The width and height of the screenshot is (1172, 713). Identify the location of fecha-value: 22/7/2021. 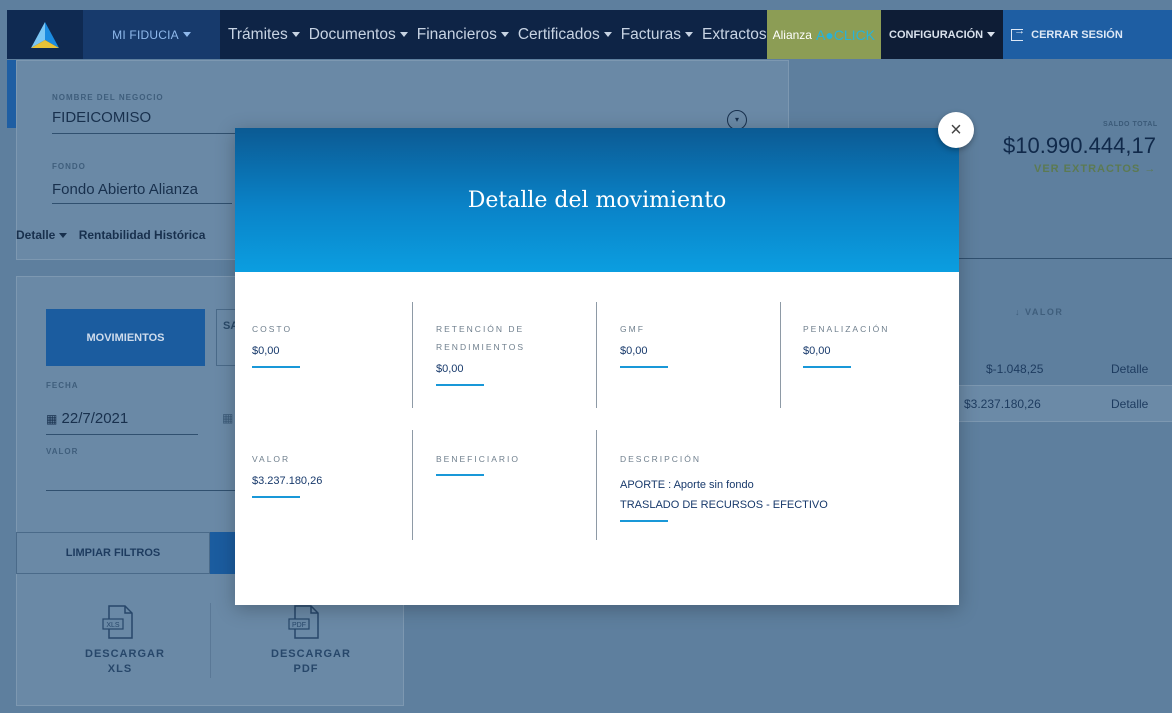
(95, 418).